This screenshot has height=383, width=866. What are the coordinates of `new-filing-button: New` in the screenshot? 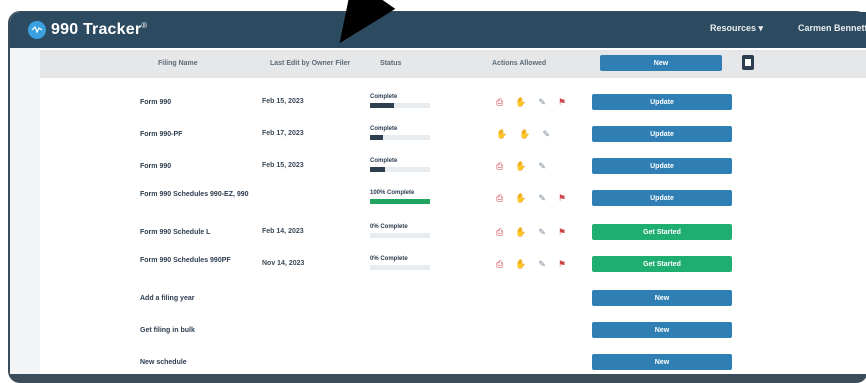 It's located at (661, 63).